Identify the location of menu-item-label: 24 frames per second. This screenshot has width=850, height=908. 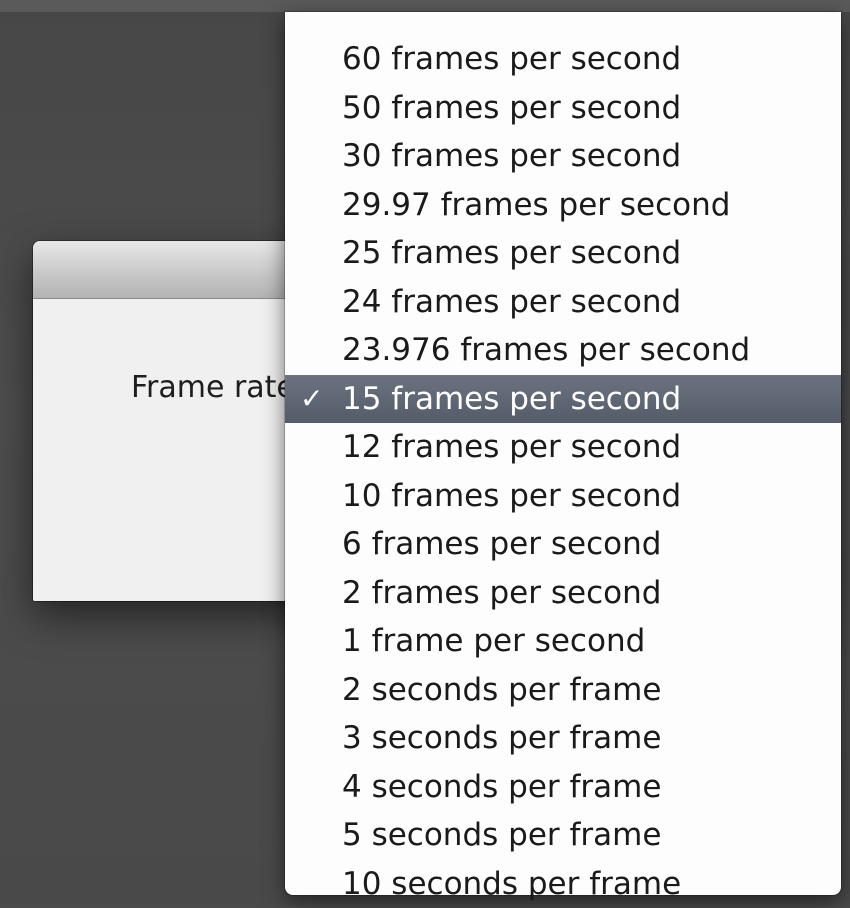
(511, 302).